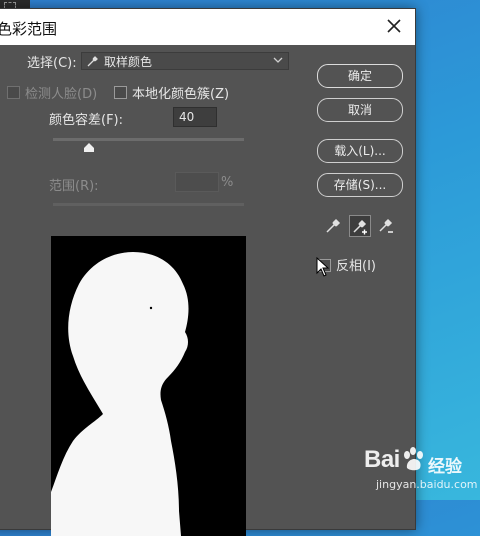 Image resolution: width=480 pixels, height=536 pixels. I want to click on paw-icon, so click(413, 459).